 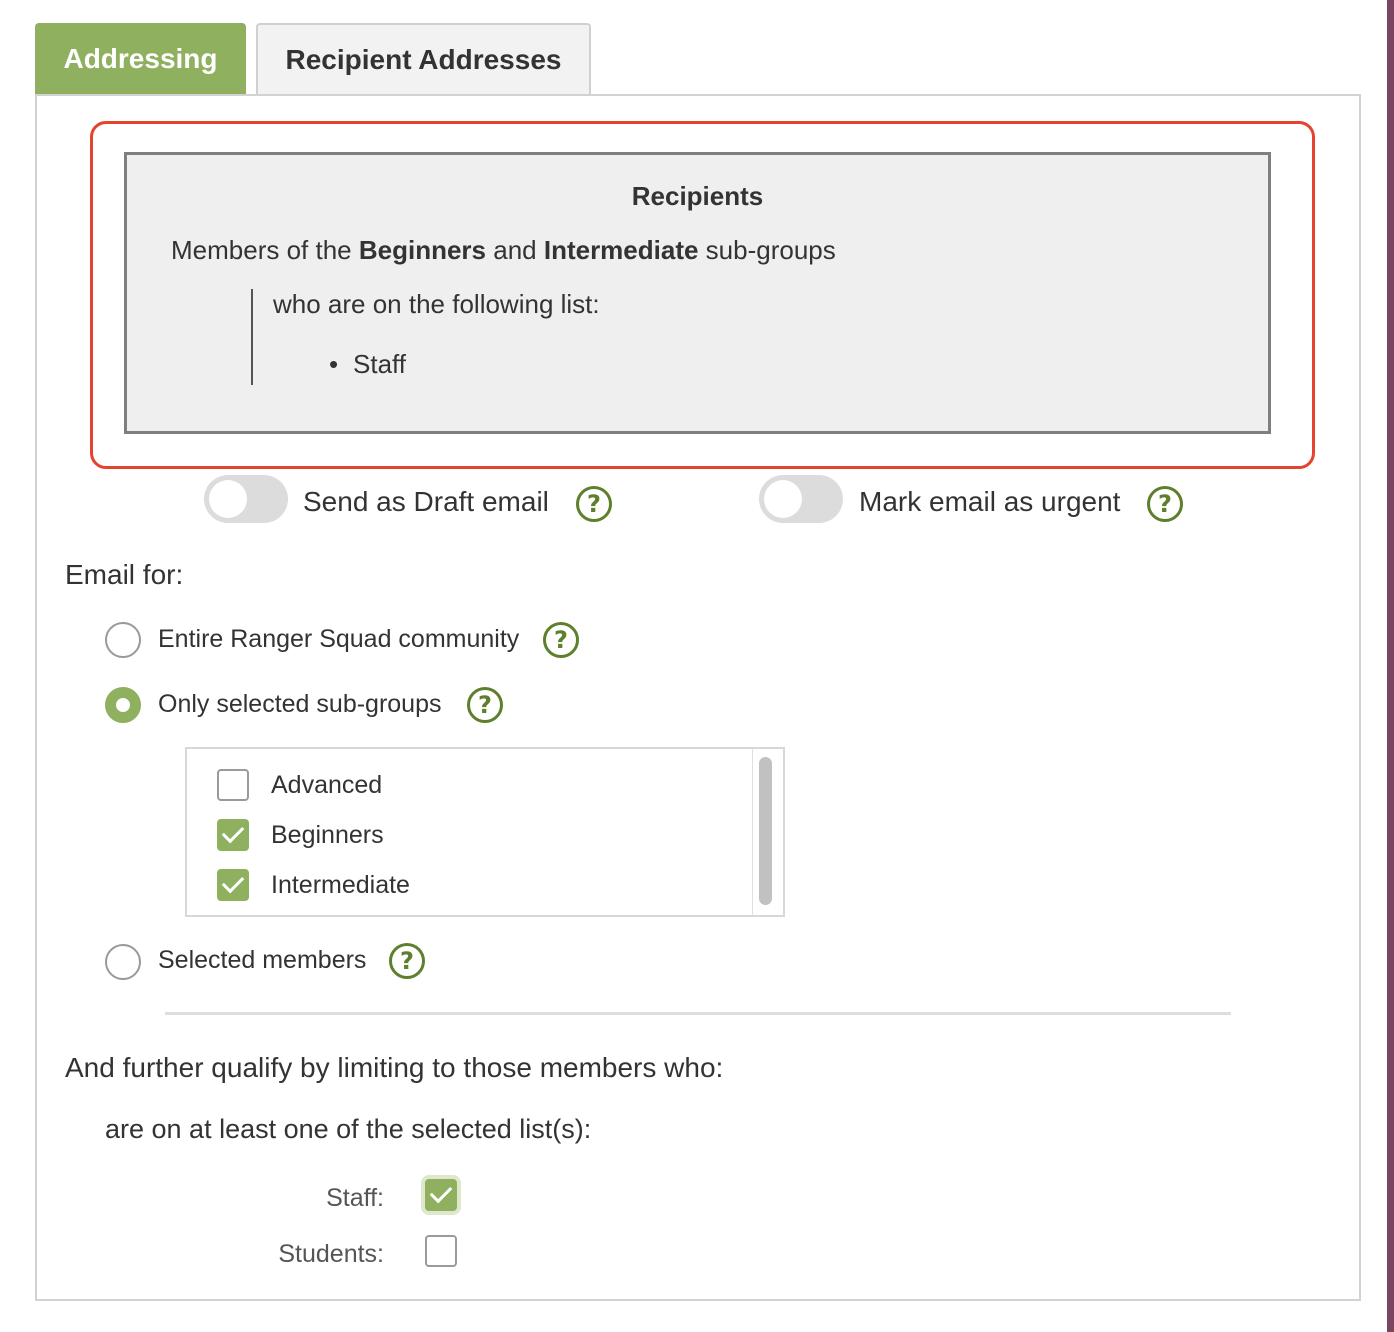 I want to click on description-group-intermediate: Intermediate, so click(x=621, y=250).